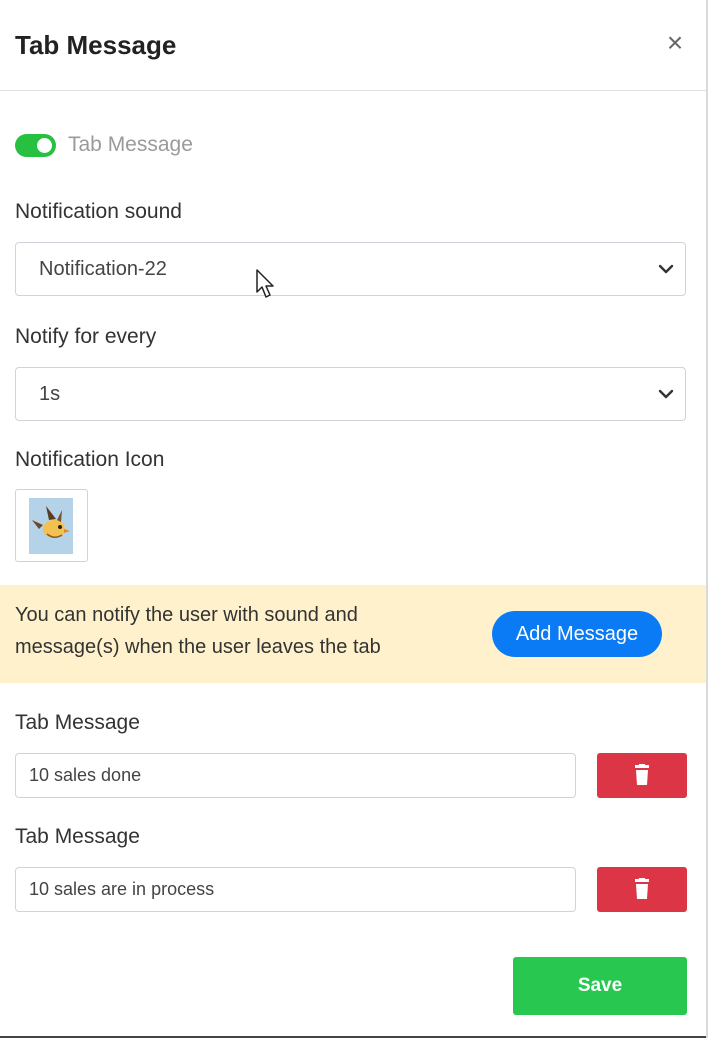 This screenshot has height=1038, width=708. Describe the element at coordinates (198, 647) in the screenshot. I see `notice-line-2: message(s) when the user leaves the tab` at that location.